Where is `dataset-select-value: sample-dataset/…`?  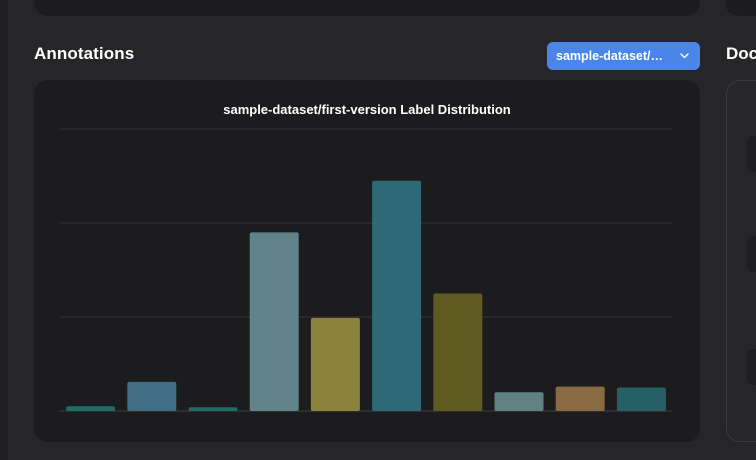 dataset-select-value: sample-dataset/… is located at coordinates (609, 56).